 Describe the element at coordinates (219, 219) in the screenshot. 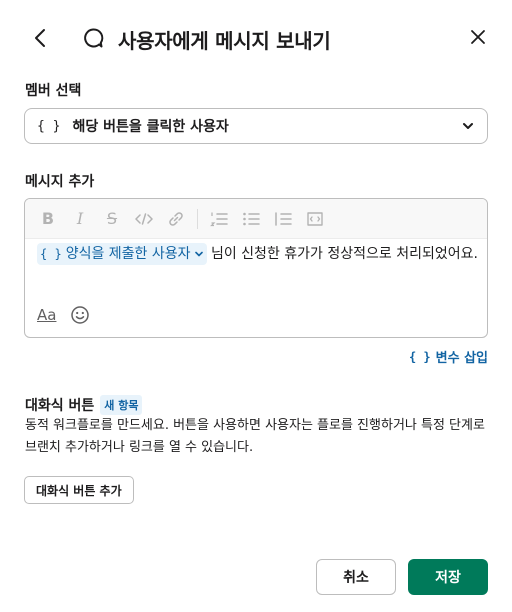

I see `ordered-list-icon` at that location.